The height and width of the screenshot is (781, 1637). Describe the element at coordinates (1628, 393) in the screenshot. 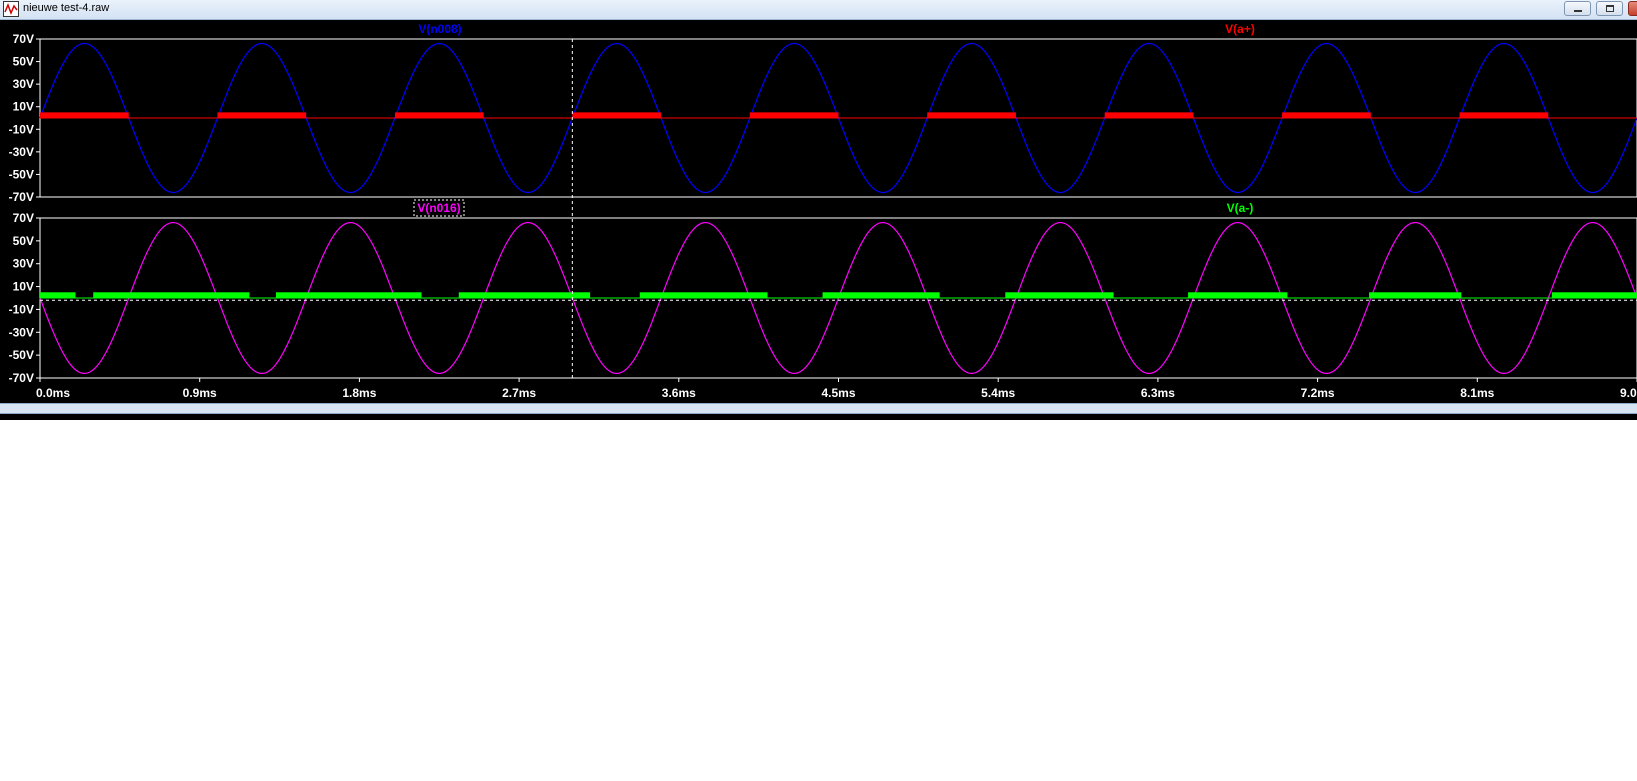

I see `x-tick-label: 9.0ms` at that location.